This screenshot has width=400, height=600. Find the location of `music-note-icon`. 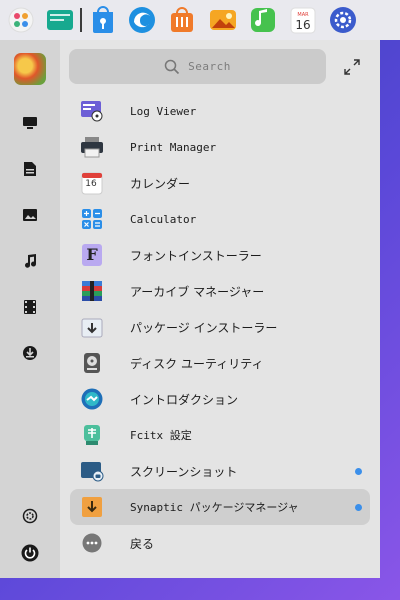

music-note-icon is located at coordinates (30, 261).